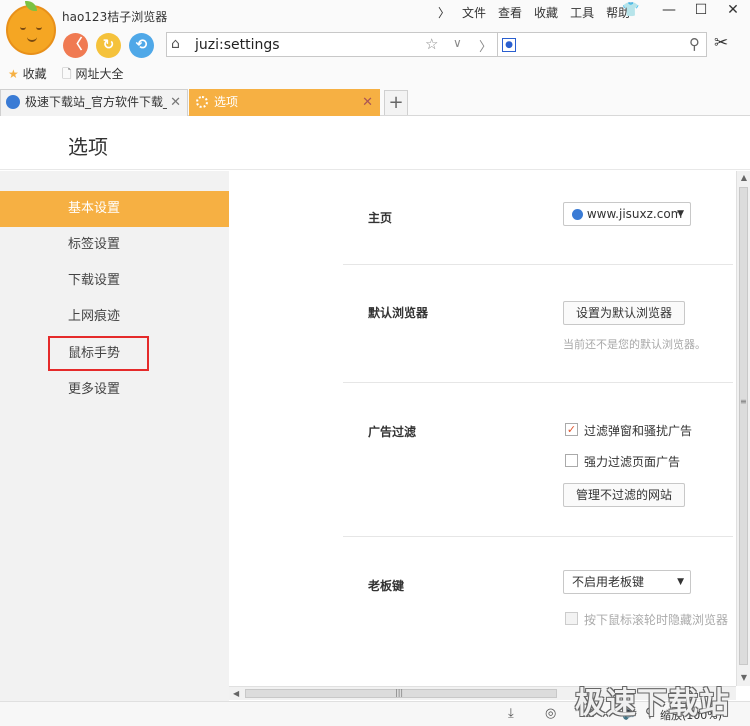 This screenshot has height=726, width=750. Describe the element at coordinates (114, 390) in the screenshot. I see `sidebar-item-more: 更多设置` at that location.